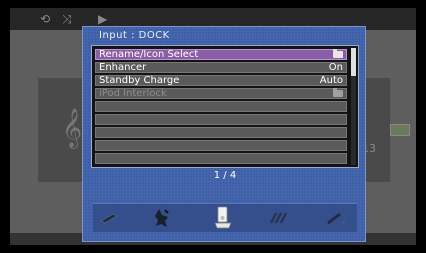 This screenshot has height=253, width=426. I want to click on device-icon, so click(109, 218).